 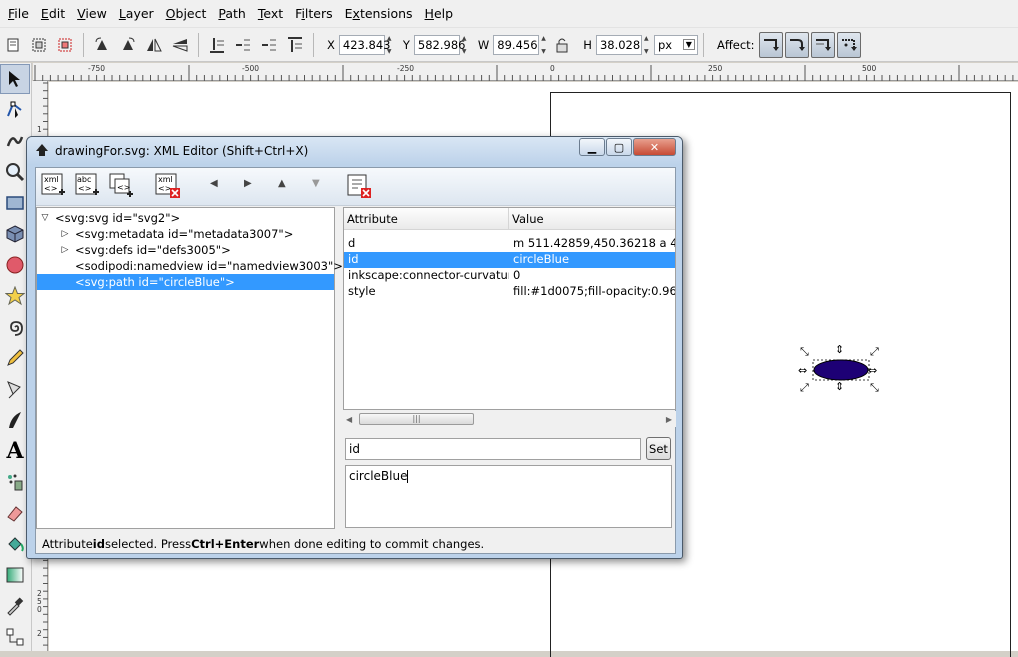 What do you see at coordinates (110, 218) in the screenshot?
I see `tree-node: ▽ <svg:svg id="svg2">` at bounding box center [110, 218].